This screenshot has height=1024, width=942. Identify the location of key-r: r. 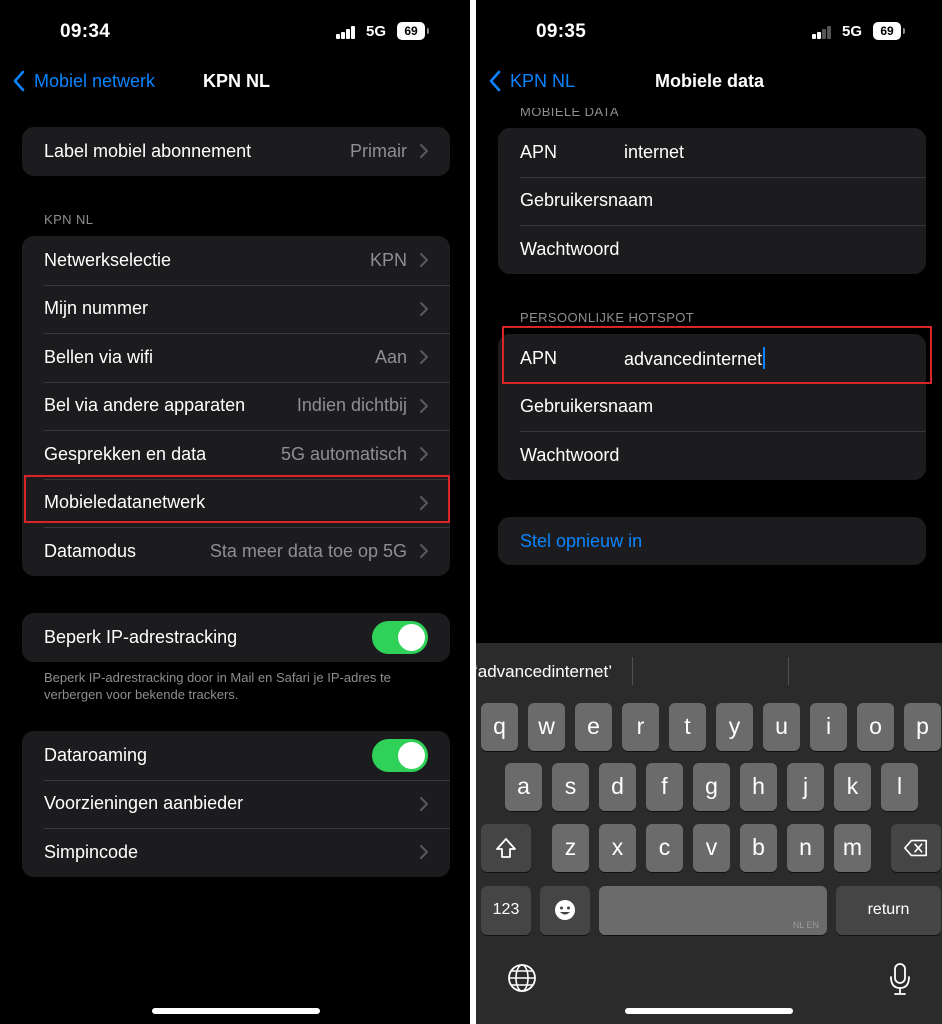
(640, 727).